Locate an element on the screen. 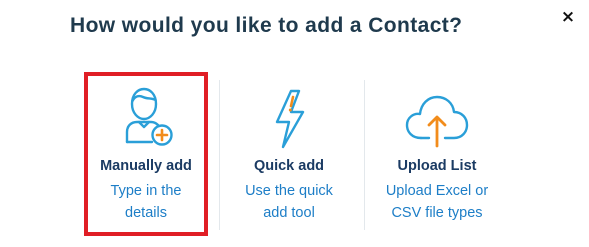 The height and width of the screenshot is (247, 589). description-line: Type in the is located at coordinates (146, 191).